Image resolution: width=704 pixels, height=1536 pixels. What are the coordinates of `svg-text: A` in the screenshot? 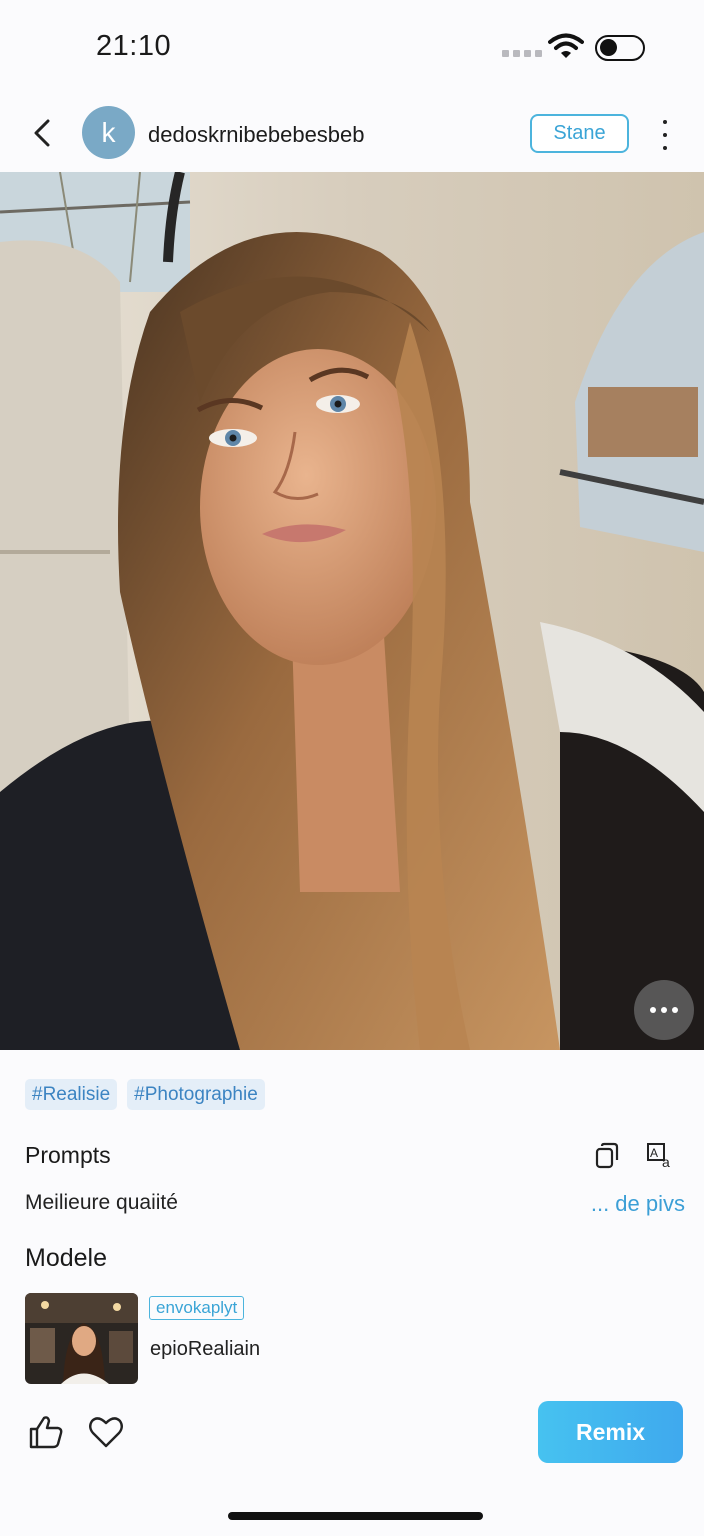 It's located at (654, 1153).